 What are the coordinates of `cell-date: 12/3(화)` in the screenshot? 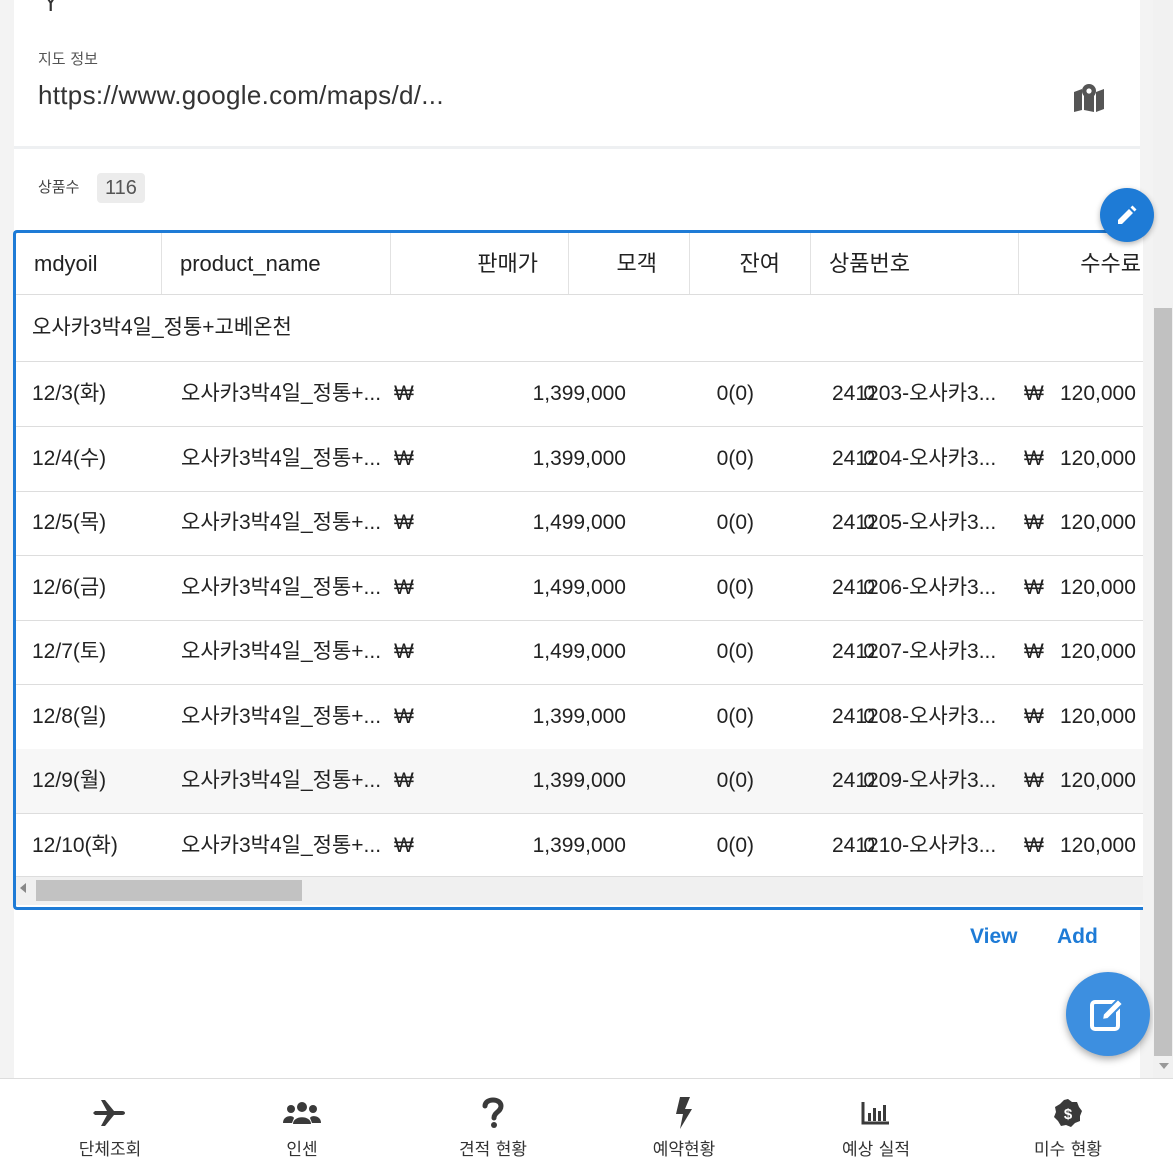 It's located at (69, 393).